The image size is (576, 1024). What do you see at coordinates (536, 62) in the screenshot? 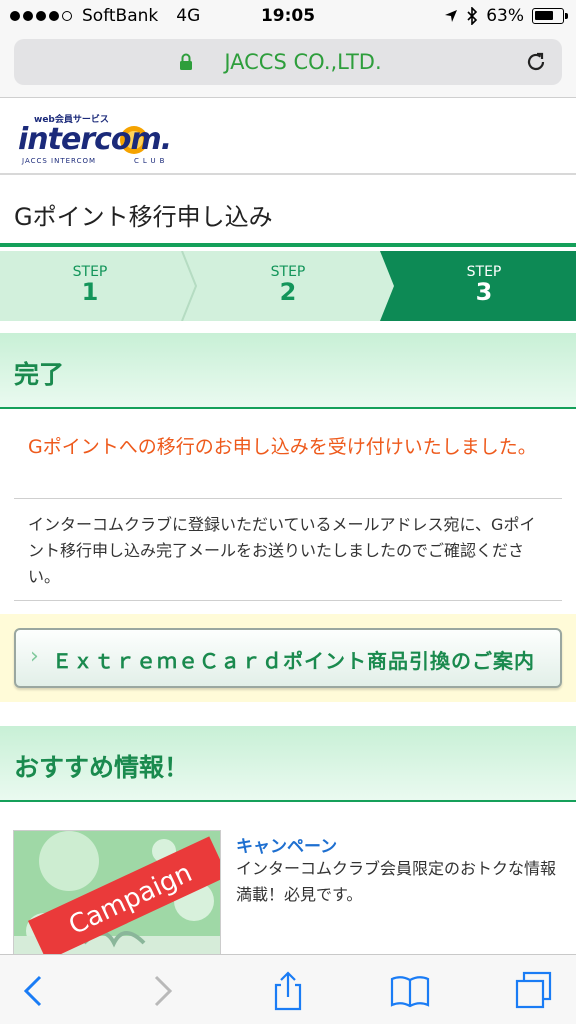
I see `reload-icon` at bounding box center [536, 62].